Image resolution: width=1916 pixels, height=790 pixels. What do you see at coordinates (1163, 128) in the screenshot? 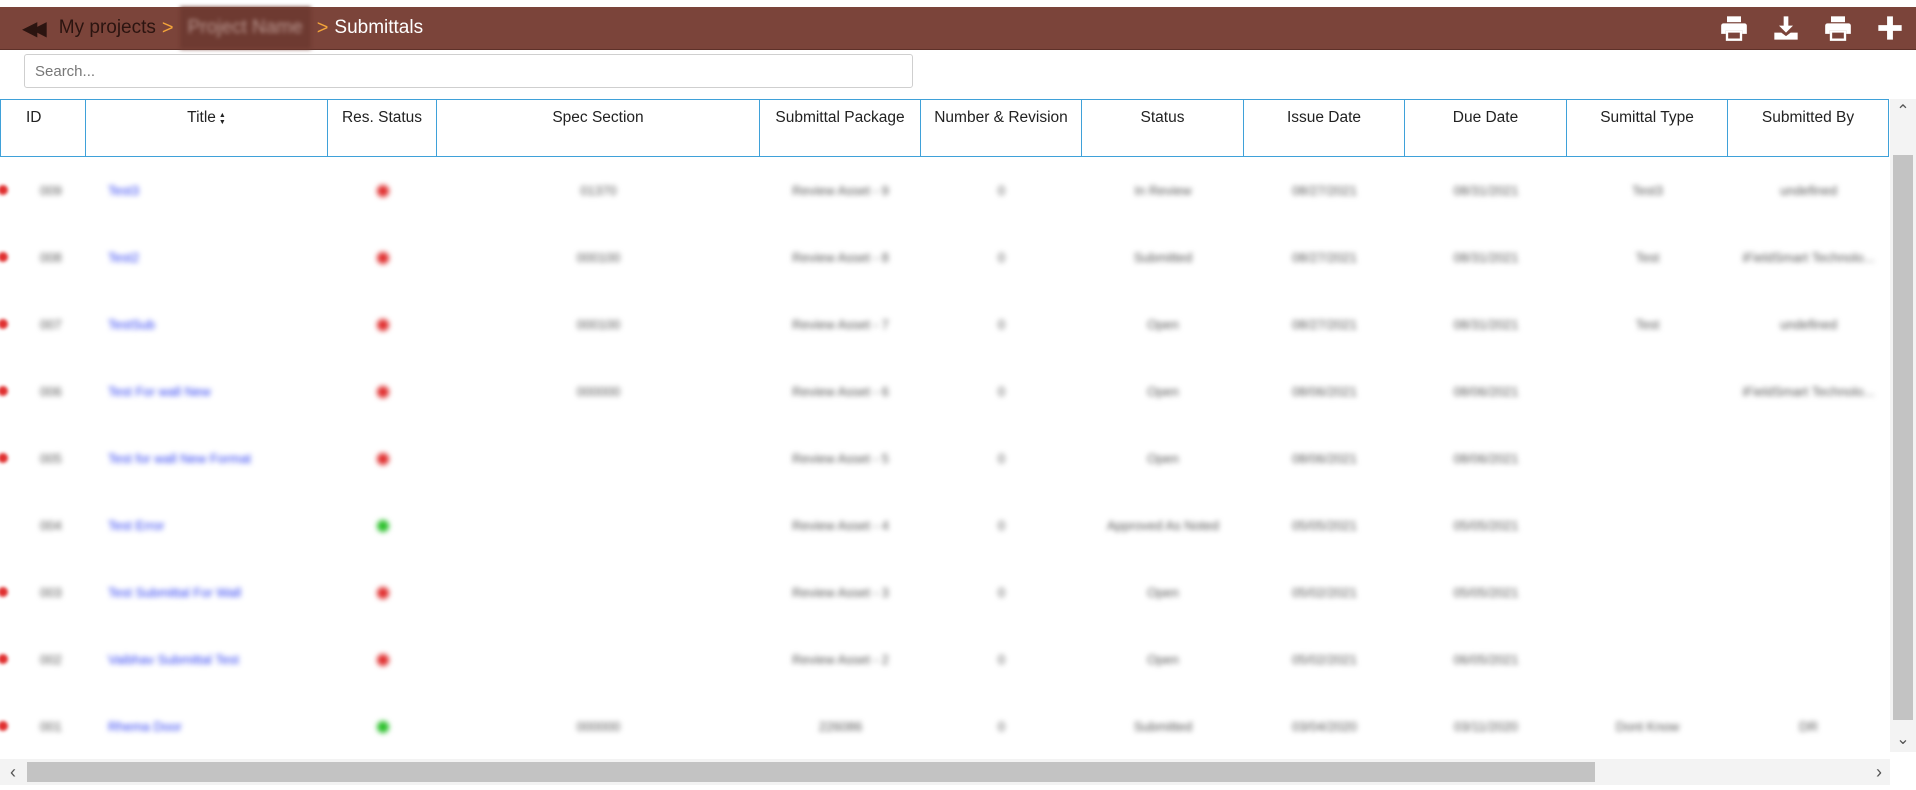
I see `column-header-status: Status` at bounding box center [1163, 128].